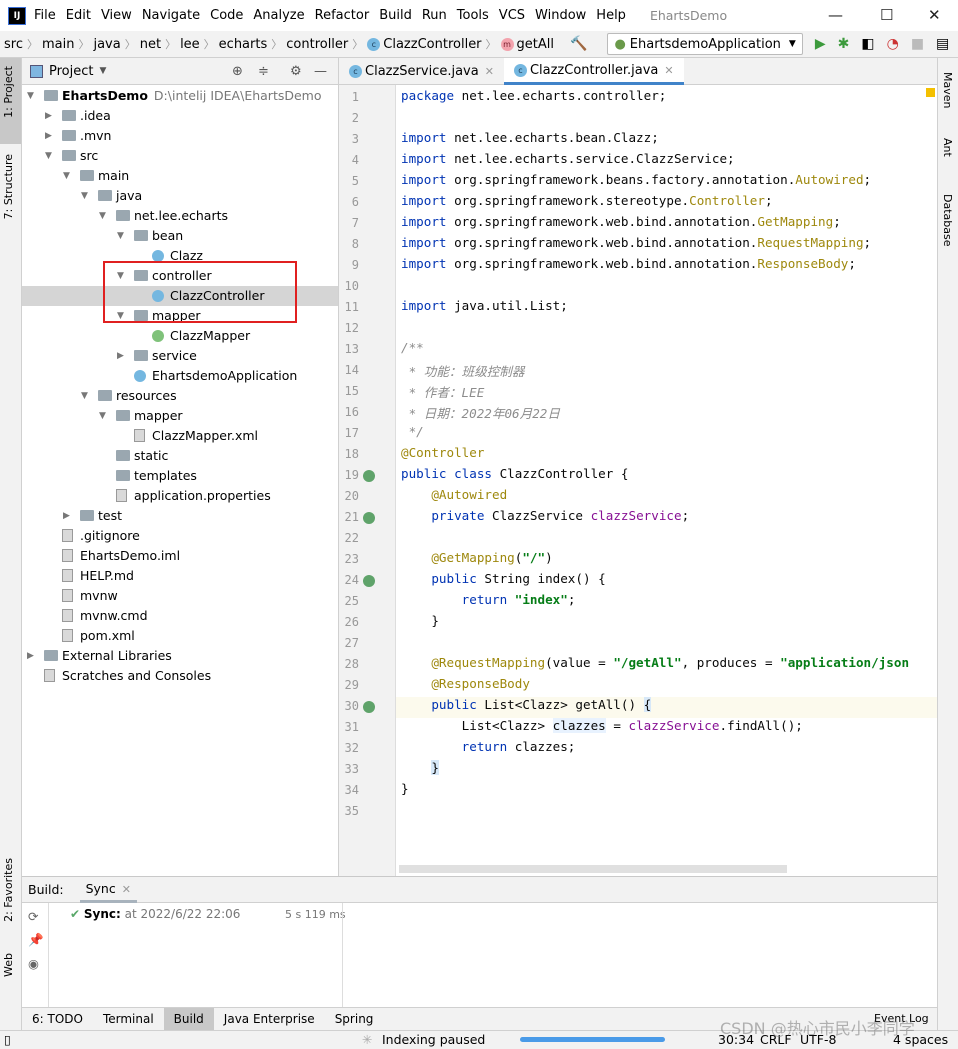  What do you see at coordinates (180, 116) in the screenshot?
I see `tree-item: ▶ .idea` at bounding box center [180, 116].